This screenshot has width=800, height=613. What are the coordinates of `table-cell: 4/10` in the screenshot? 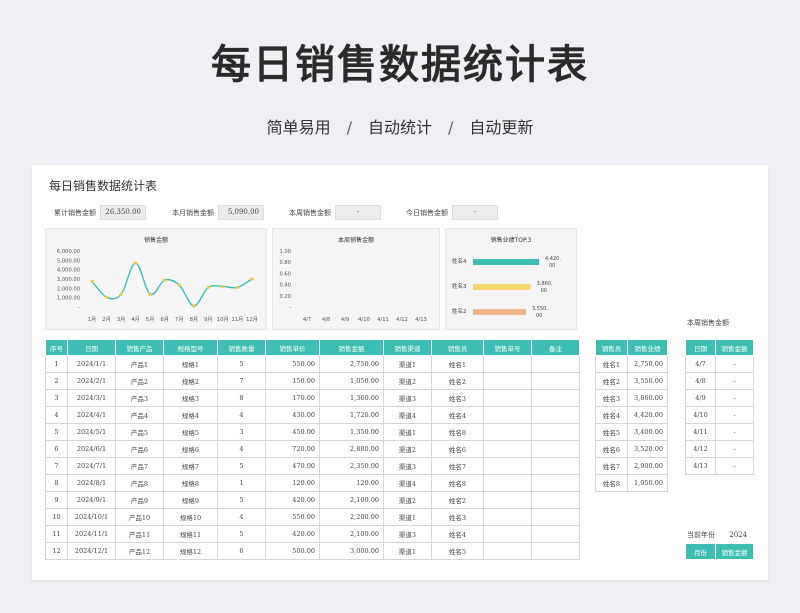 It's located at (700, 415).